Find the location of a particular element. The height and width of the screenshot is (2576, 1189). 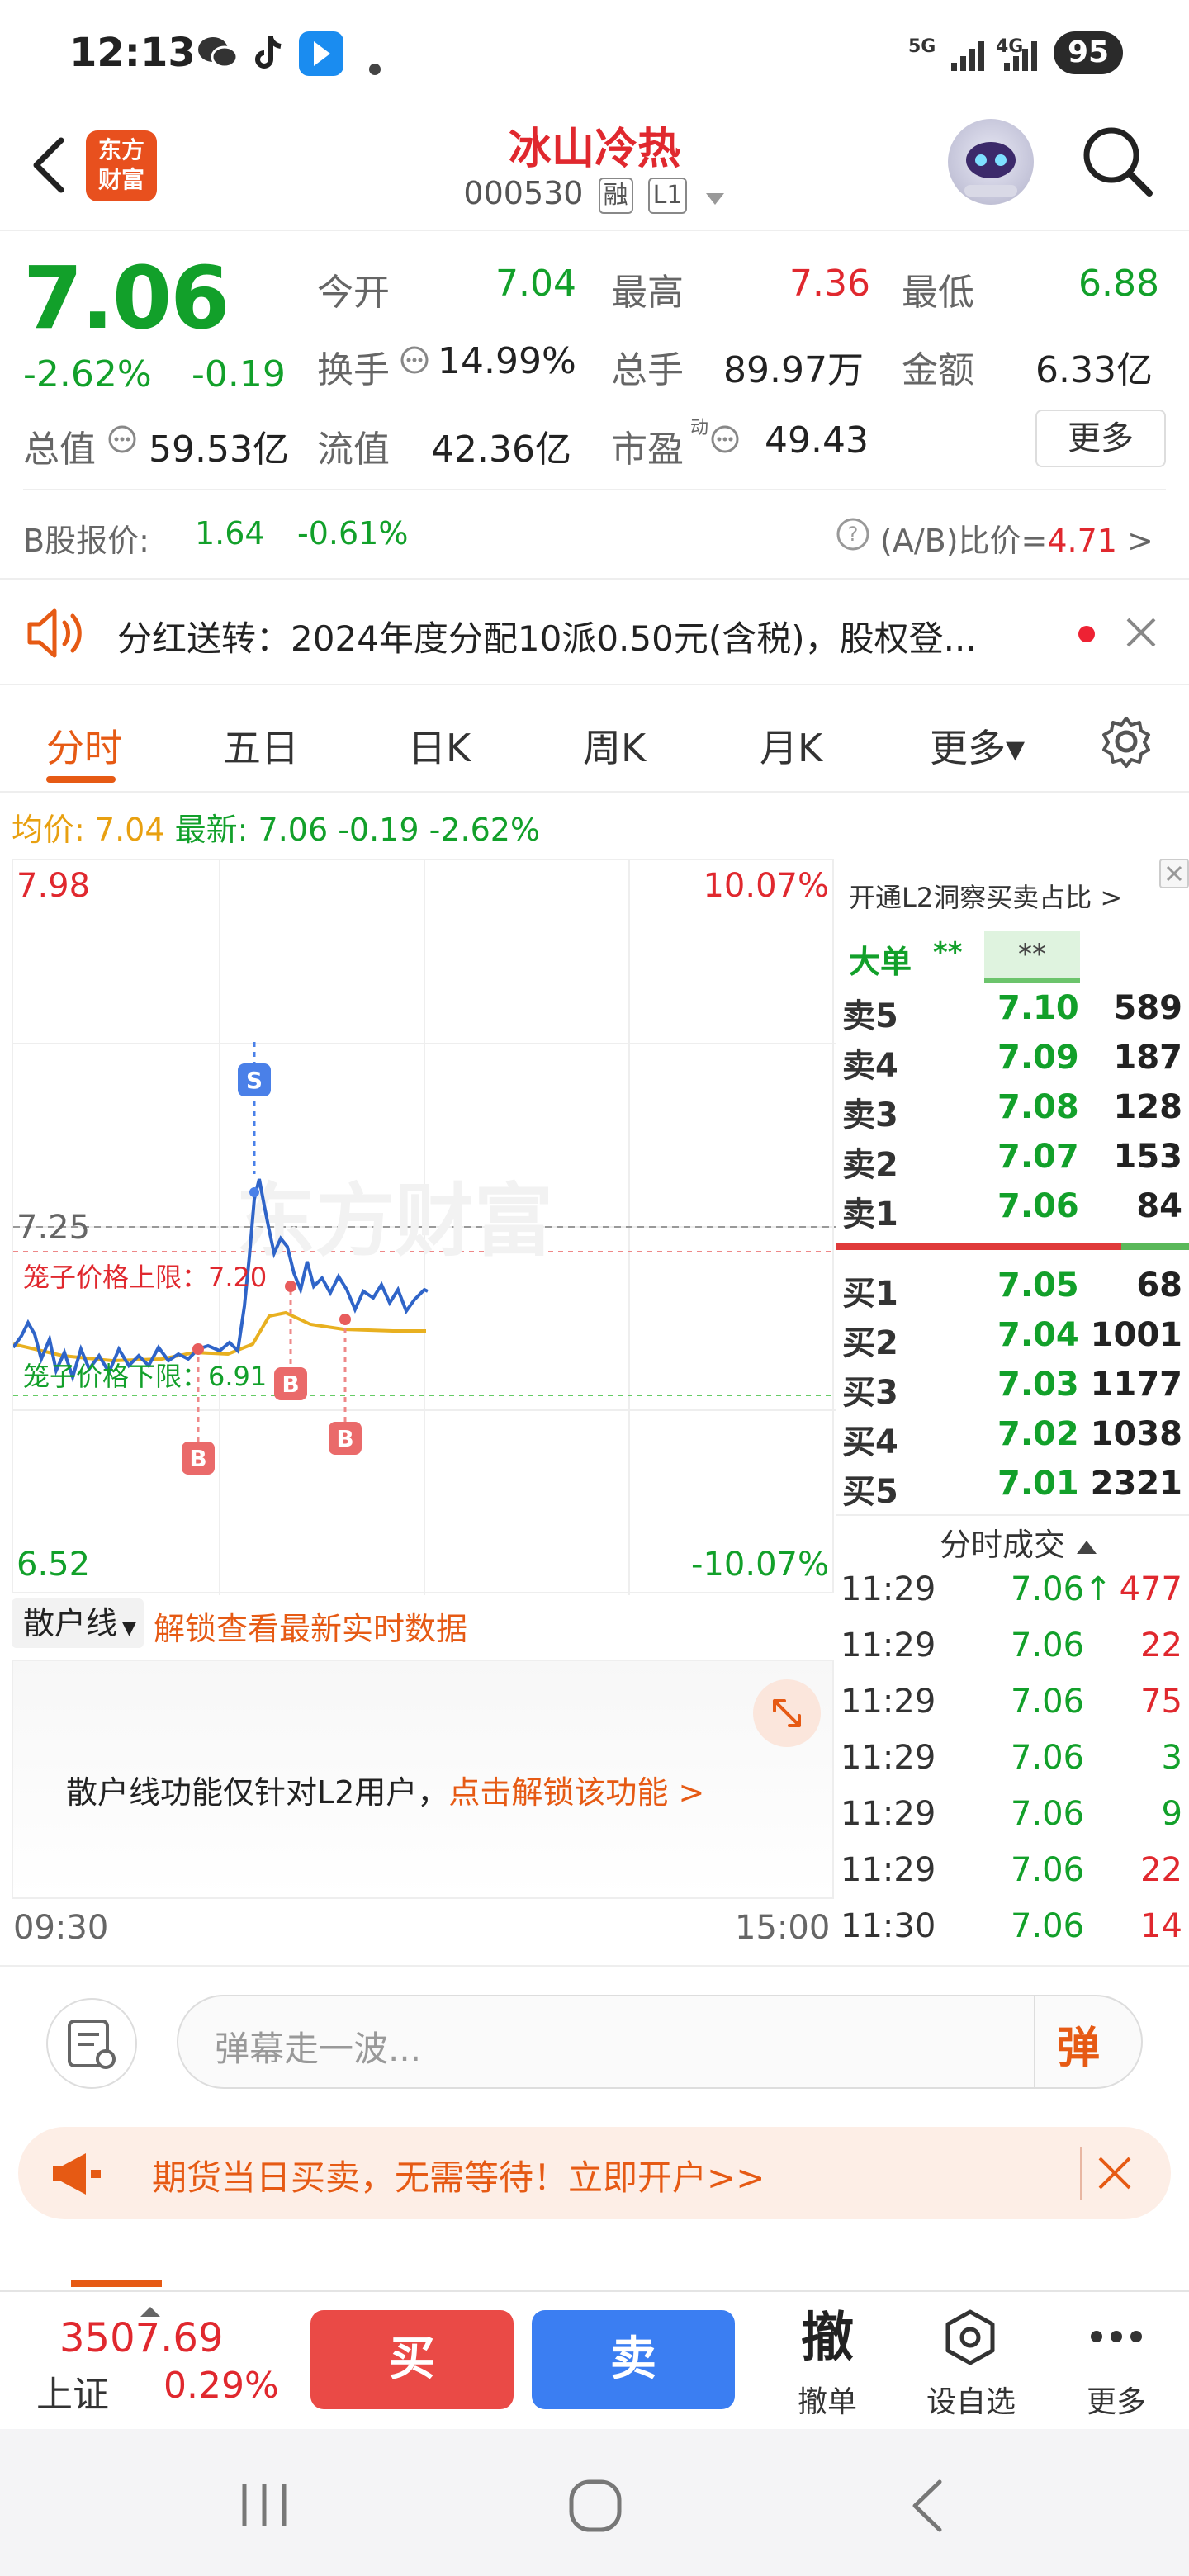

tab-five-day: 五日 is located at coordinates (261, 745).